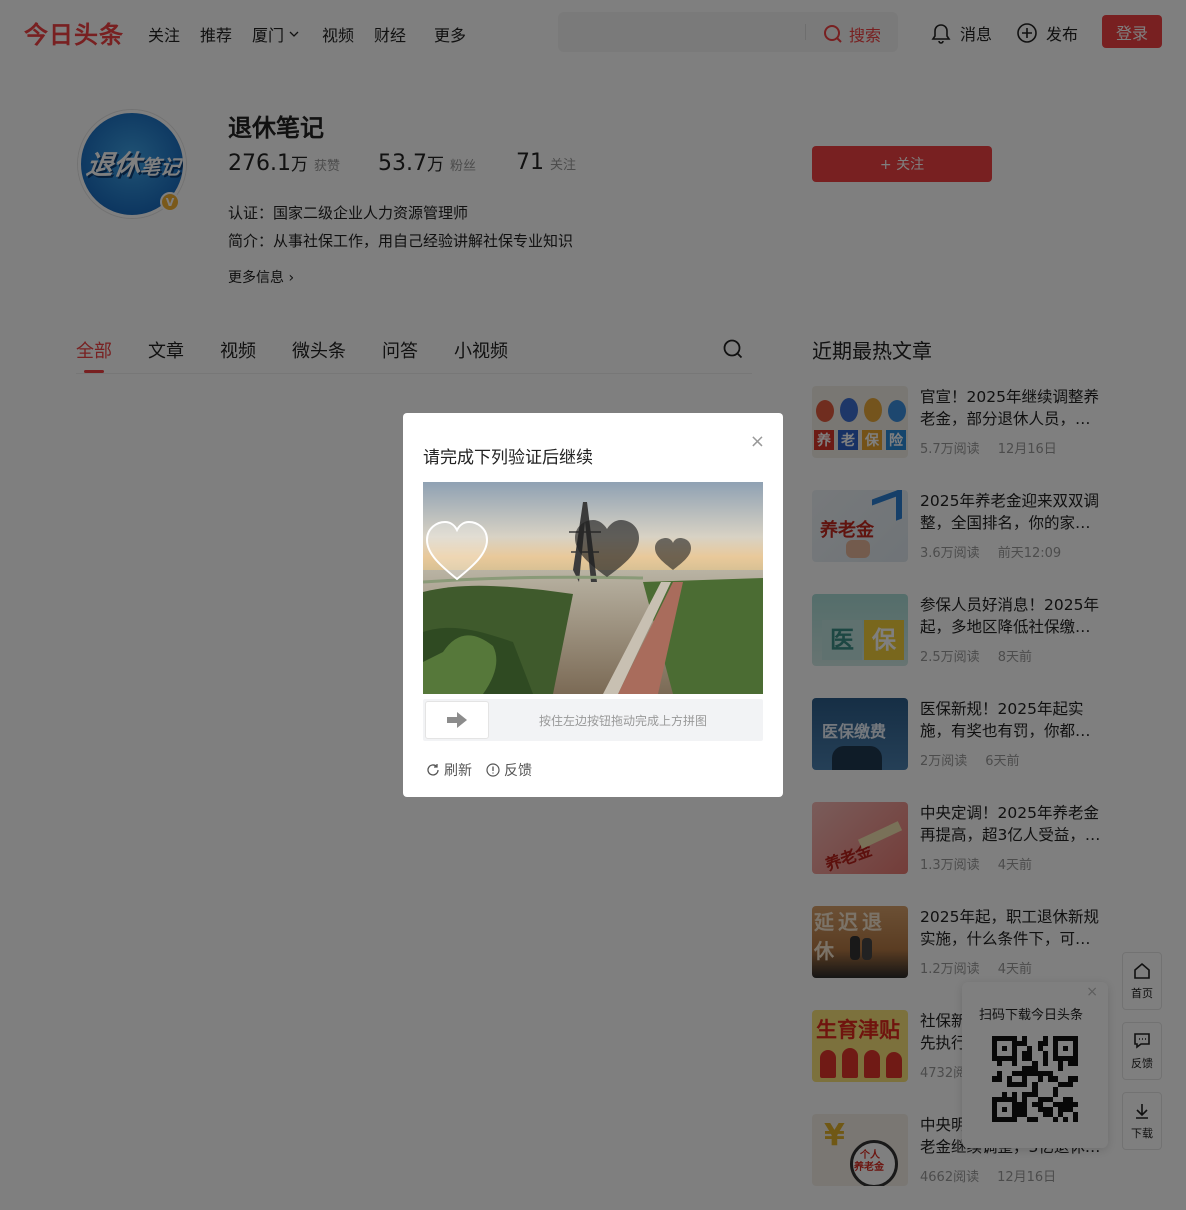  I want to click on captcha-slider-hint: 按住左边按钮拖动完成上方拼图, so click(623, 721).